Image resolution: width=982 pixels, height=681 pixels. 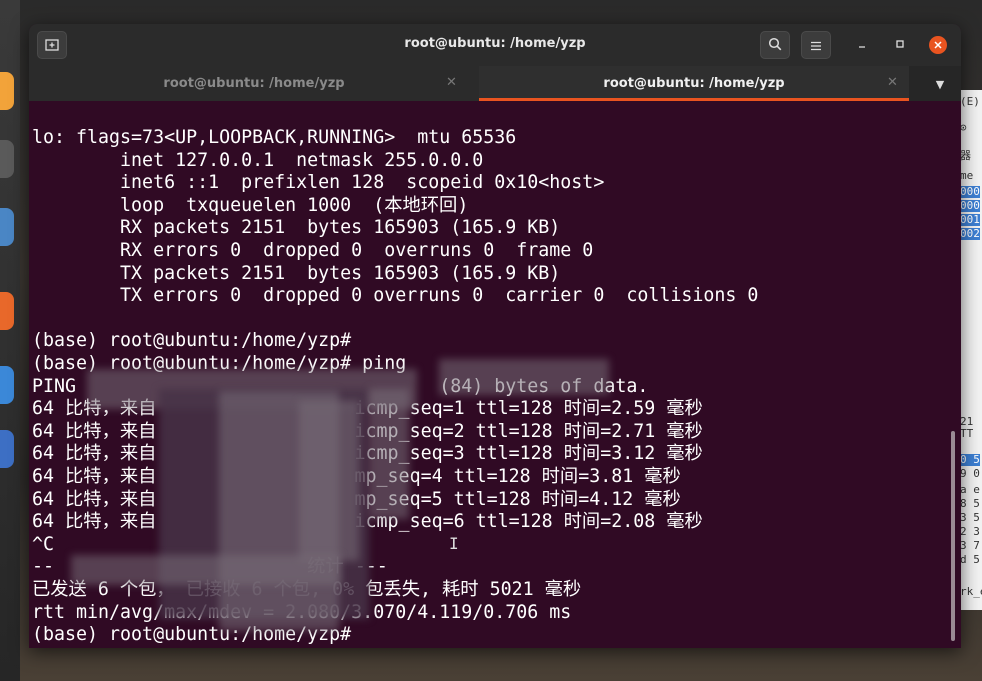 I want to click on search-button, so click(x=775, y=45).